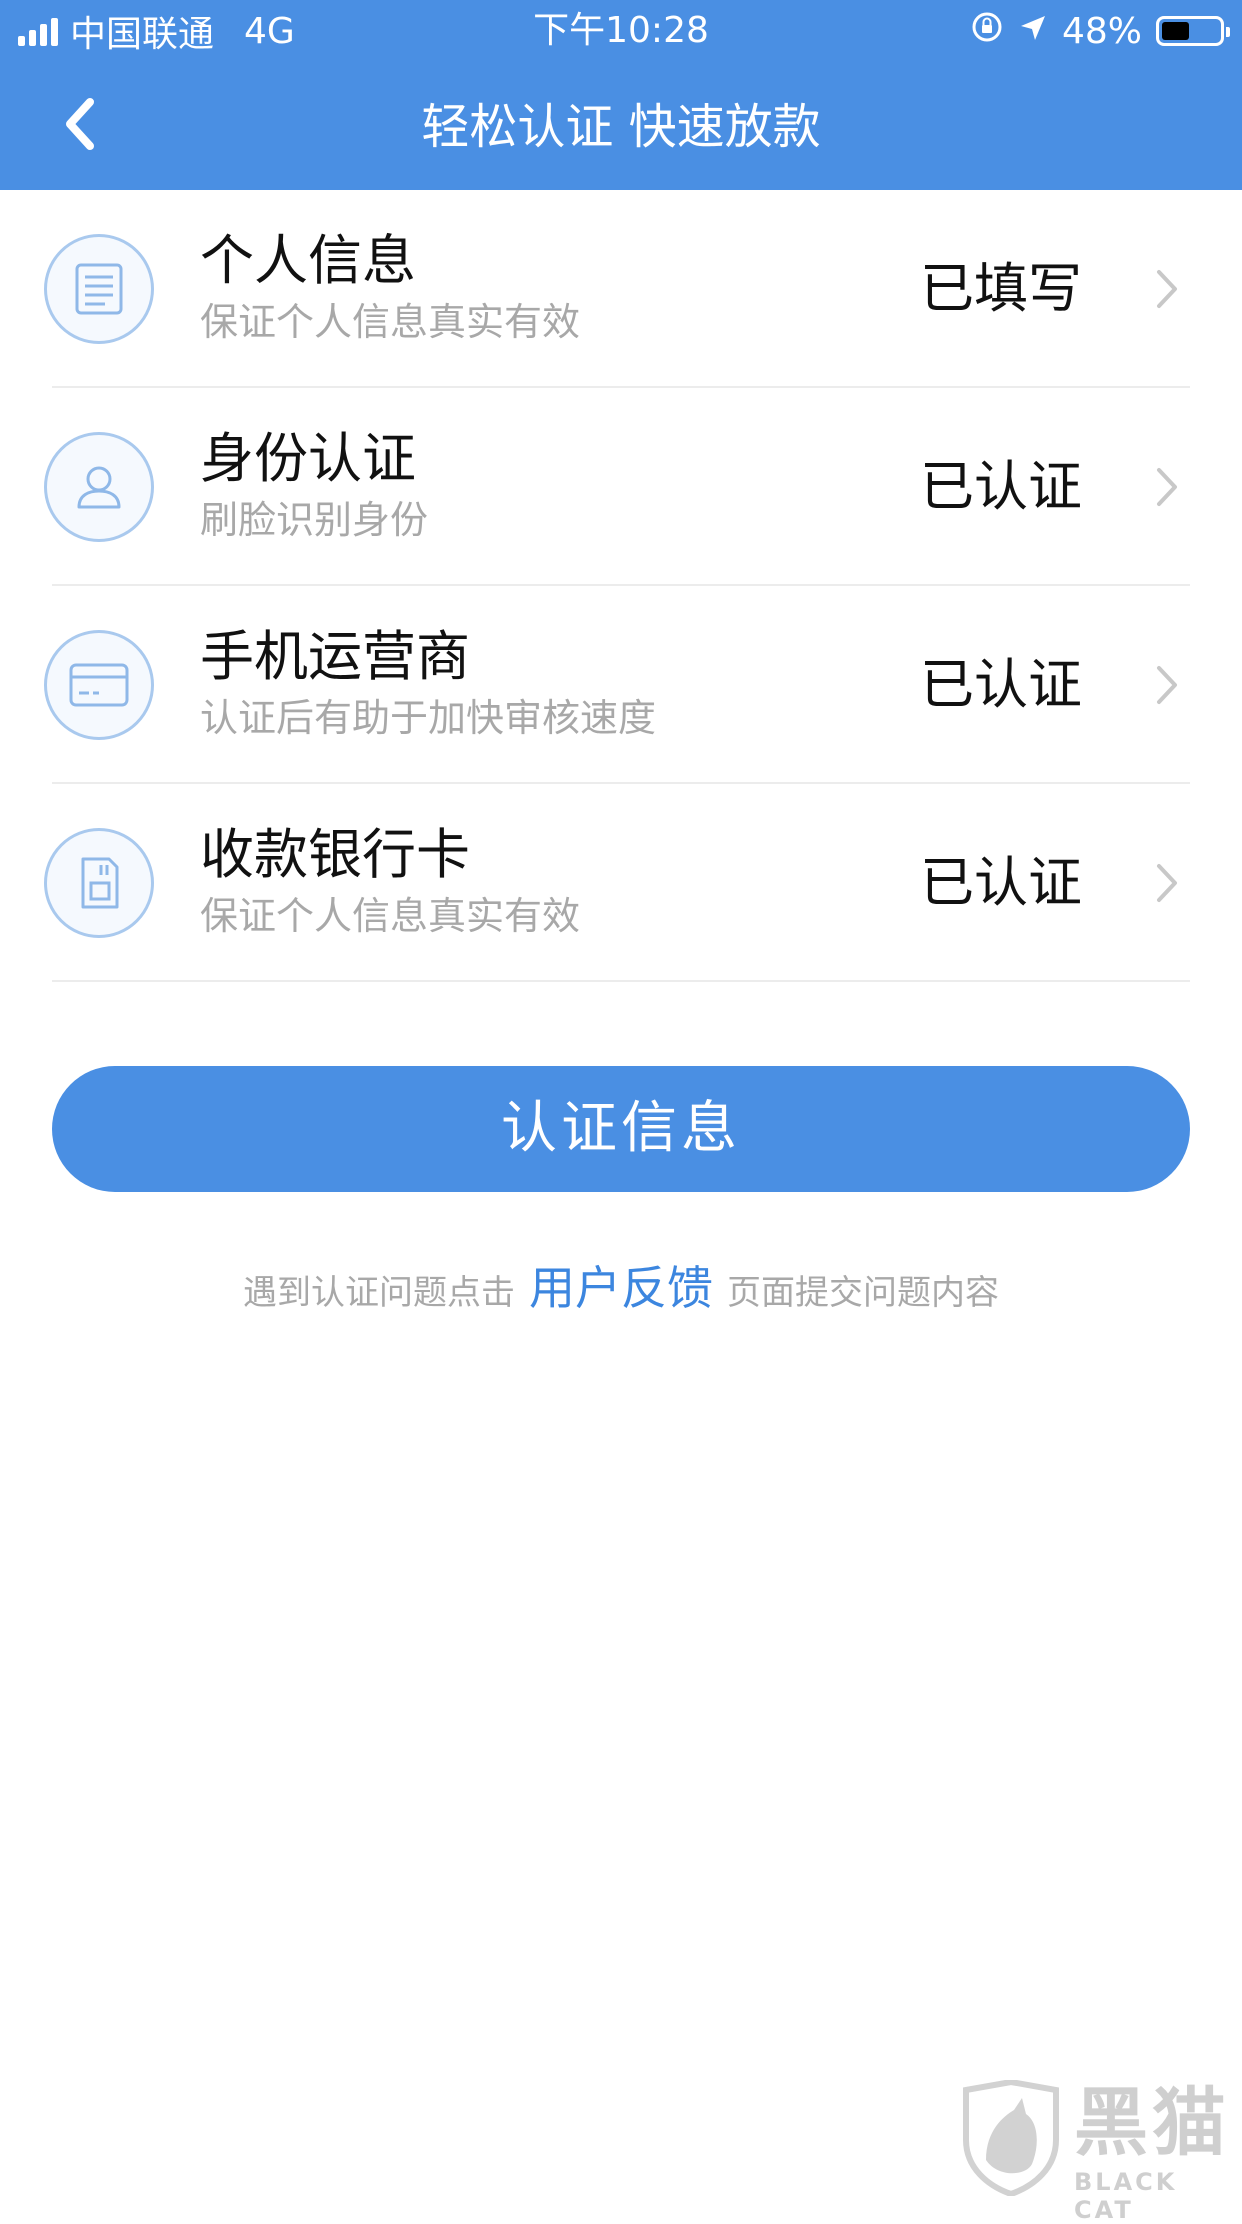  I want to click on nav-bar: 轻松认证 快速放款, so click(621, 127).